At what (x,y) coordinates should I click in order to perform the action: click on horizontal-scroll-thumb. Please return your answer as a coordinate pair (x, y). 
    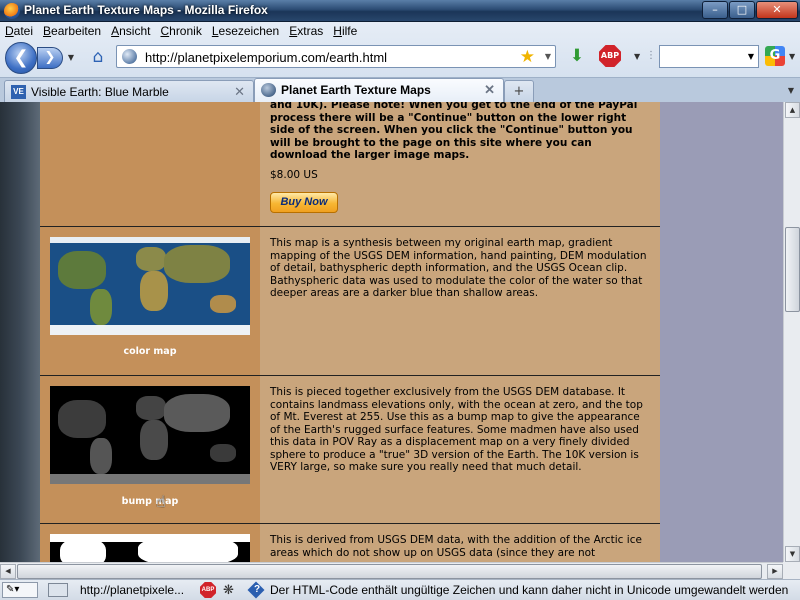
    Looking at the image, I should click on (389, 571).